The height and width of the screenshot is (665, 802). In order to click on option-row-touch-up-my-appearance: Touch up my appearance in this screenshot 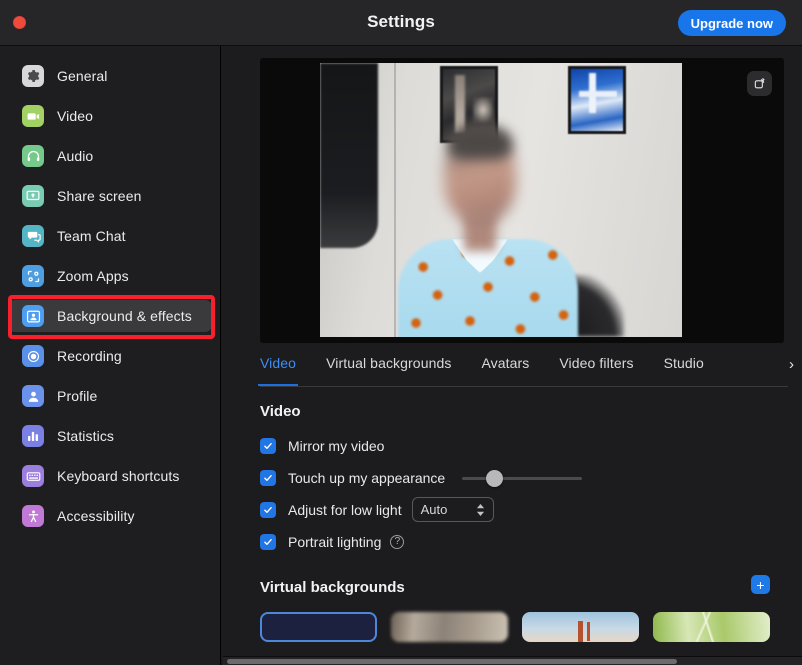, I will do `click(531, 477)`.